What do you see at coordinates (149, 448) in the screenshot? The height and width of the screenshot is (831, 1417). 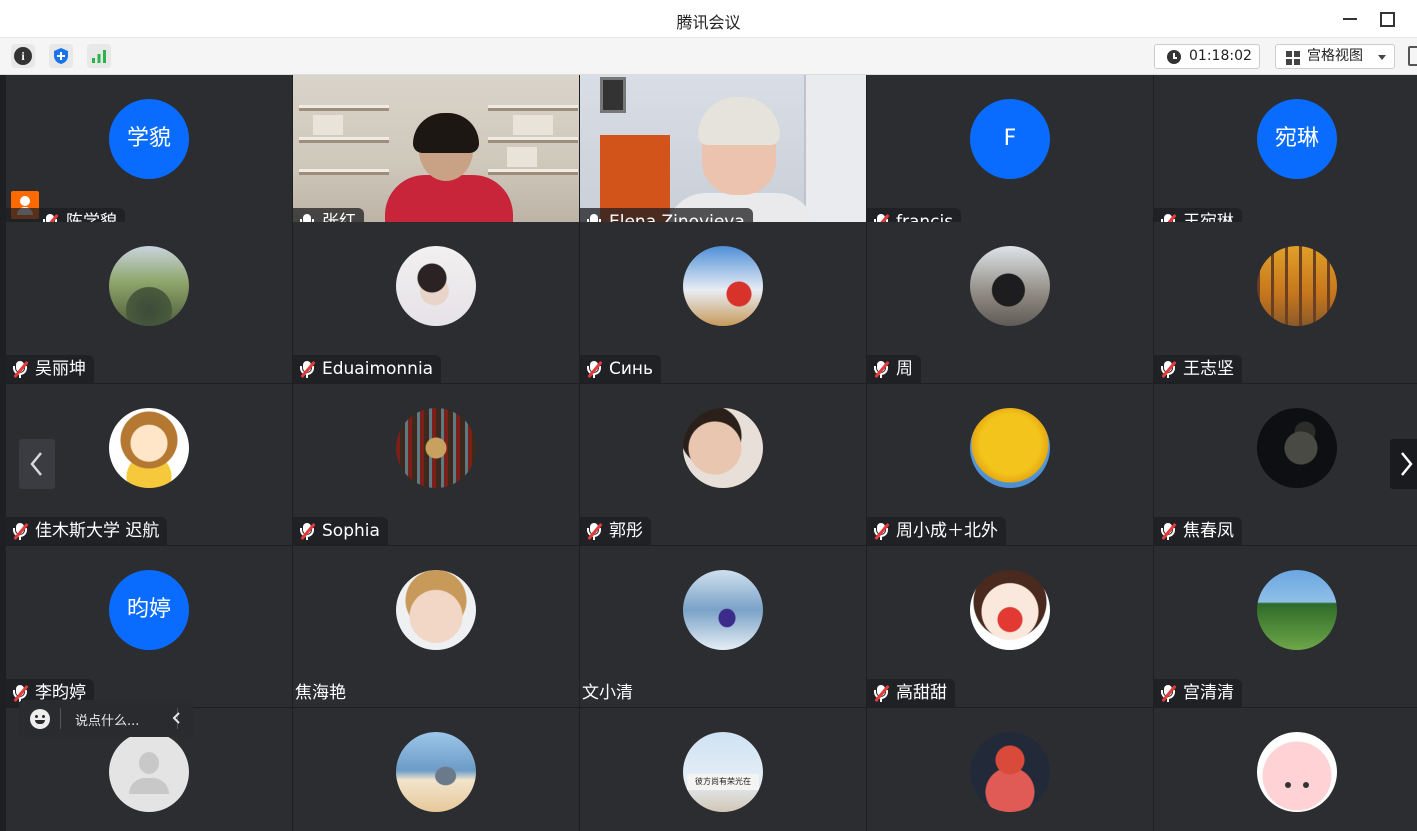 I see `cartoon-photo-avatar` at bounding box center [149, 448].